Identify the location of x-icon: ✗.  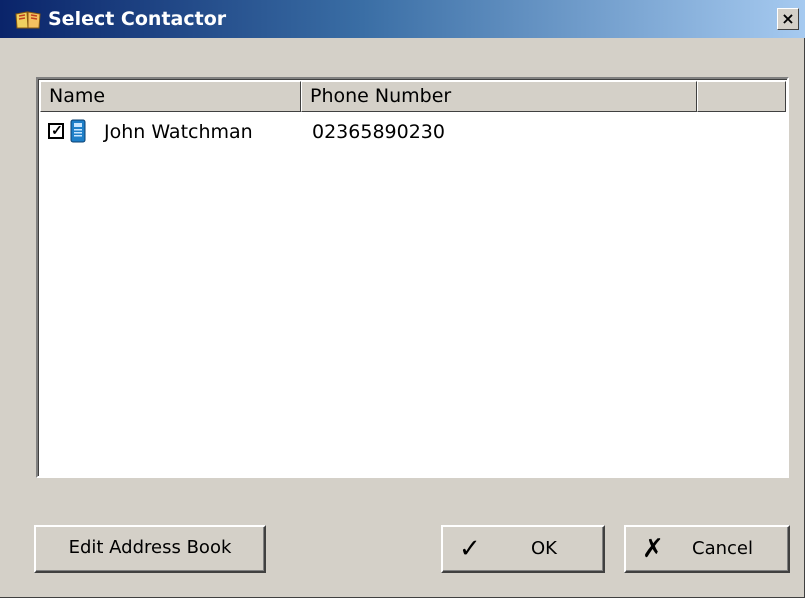
(653, 549).